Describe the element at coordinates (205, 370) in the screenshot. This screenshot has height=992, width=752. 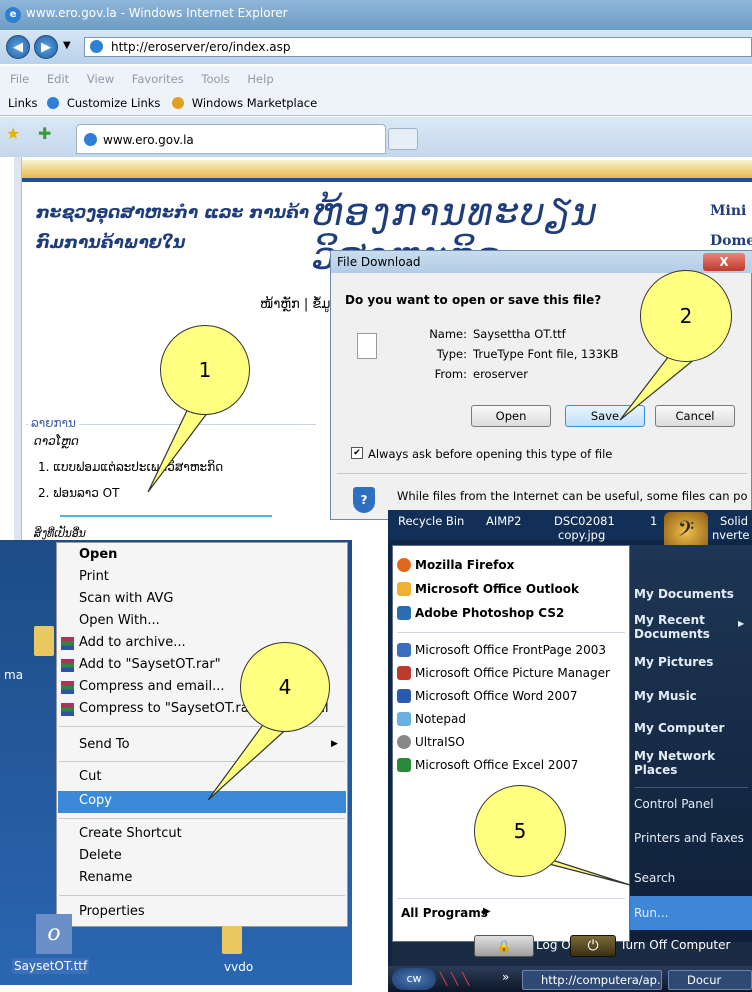
I see `callout-1: 1` at that location.